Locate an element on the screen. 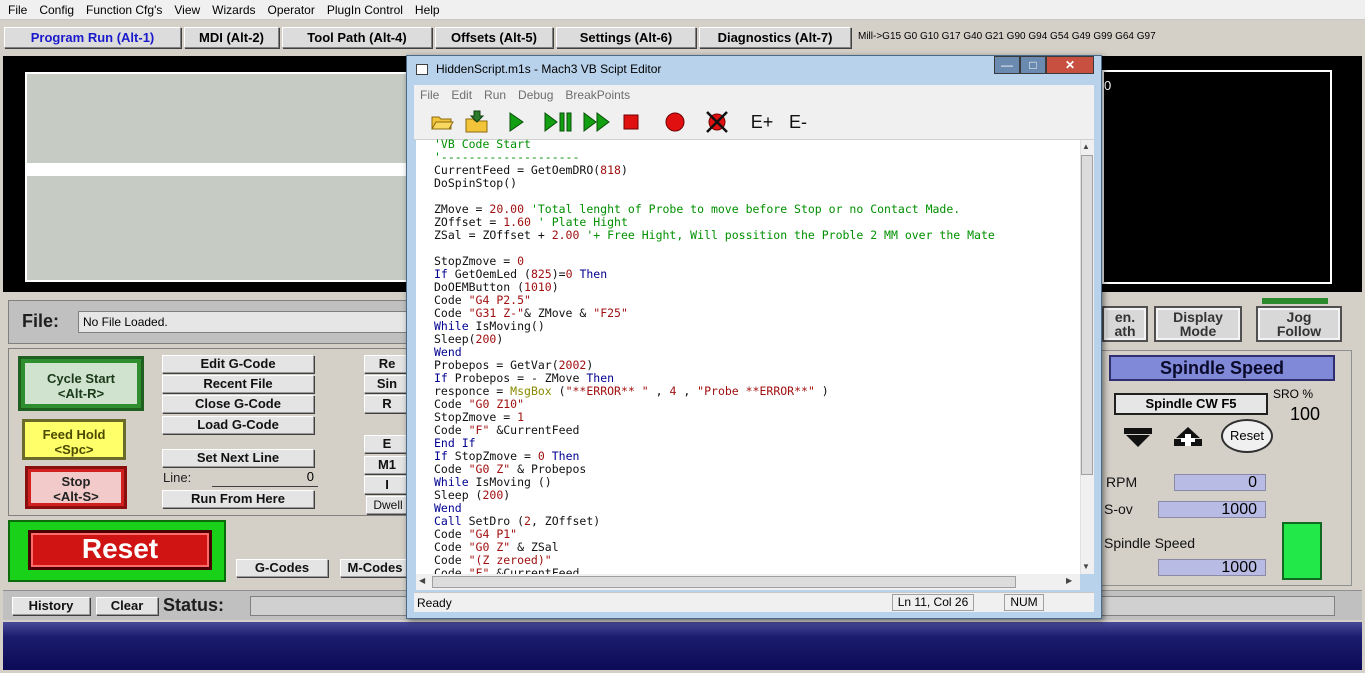  clear-button: Clear is located at coordinates (127, 606).